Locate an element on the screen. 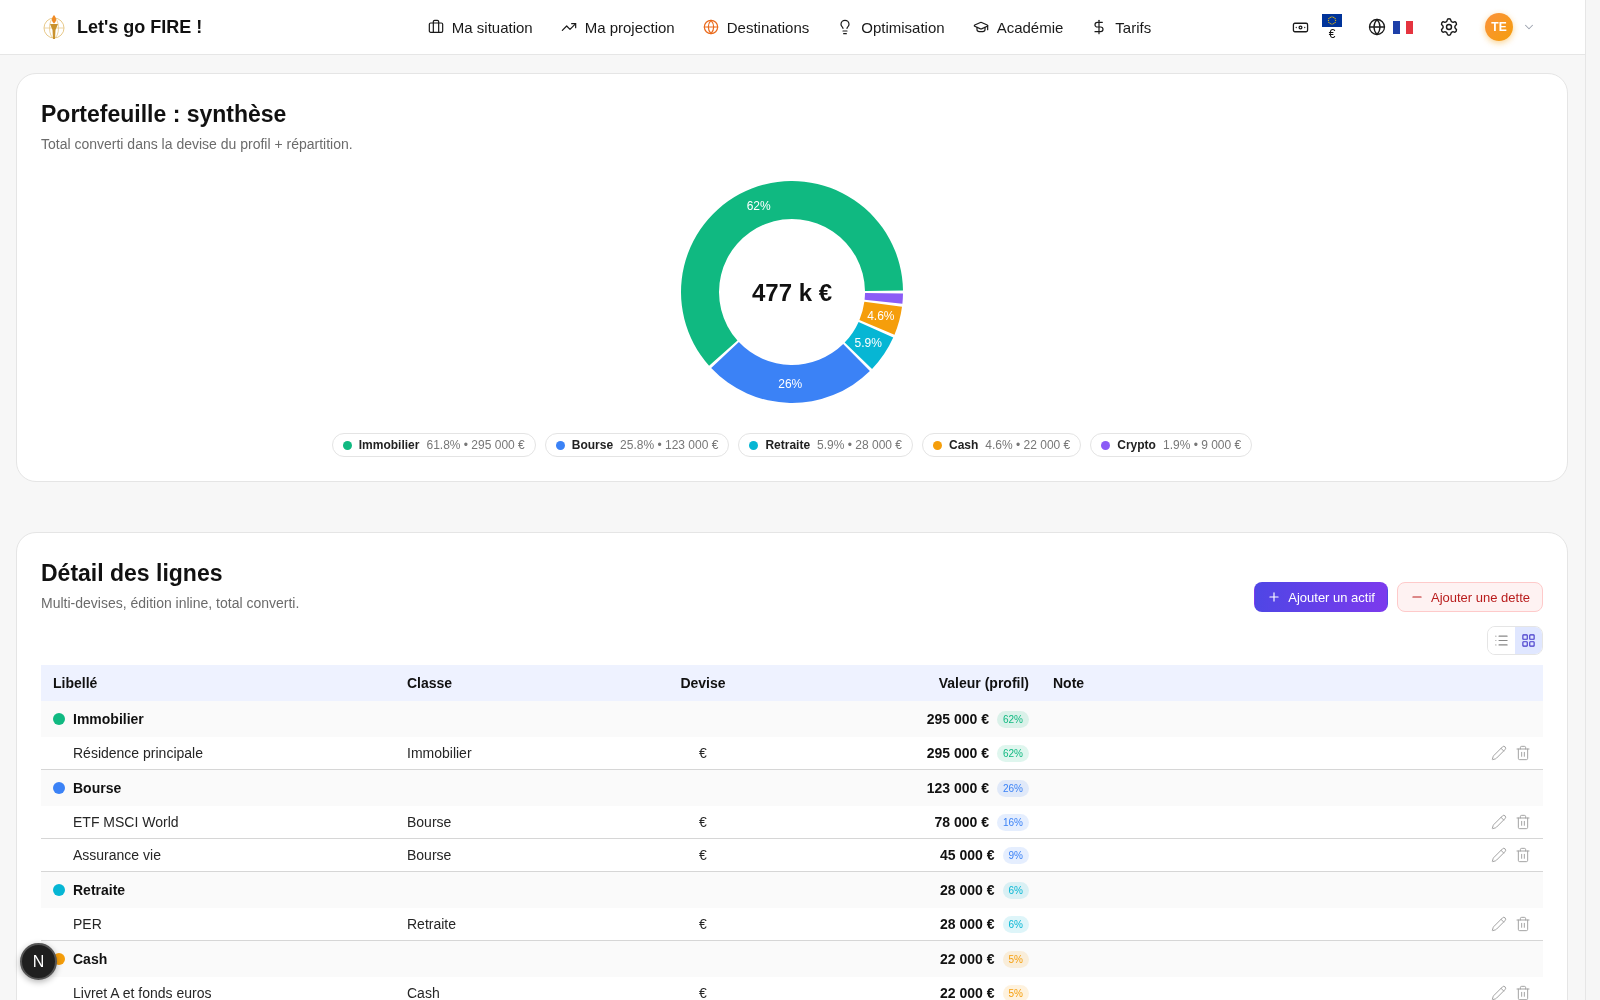  asset-class: Retraite is located at coordinates (432, 924).